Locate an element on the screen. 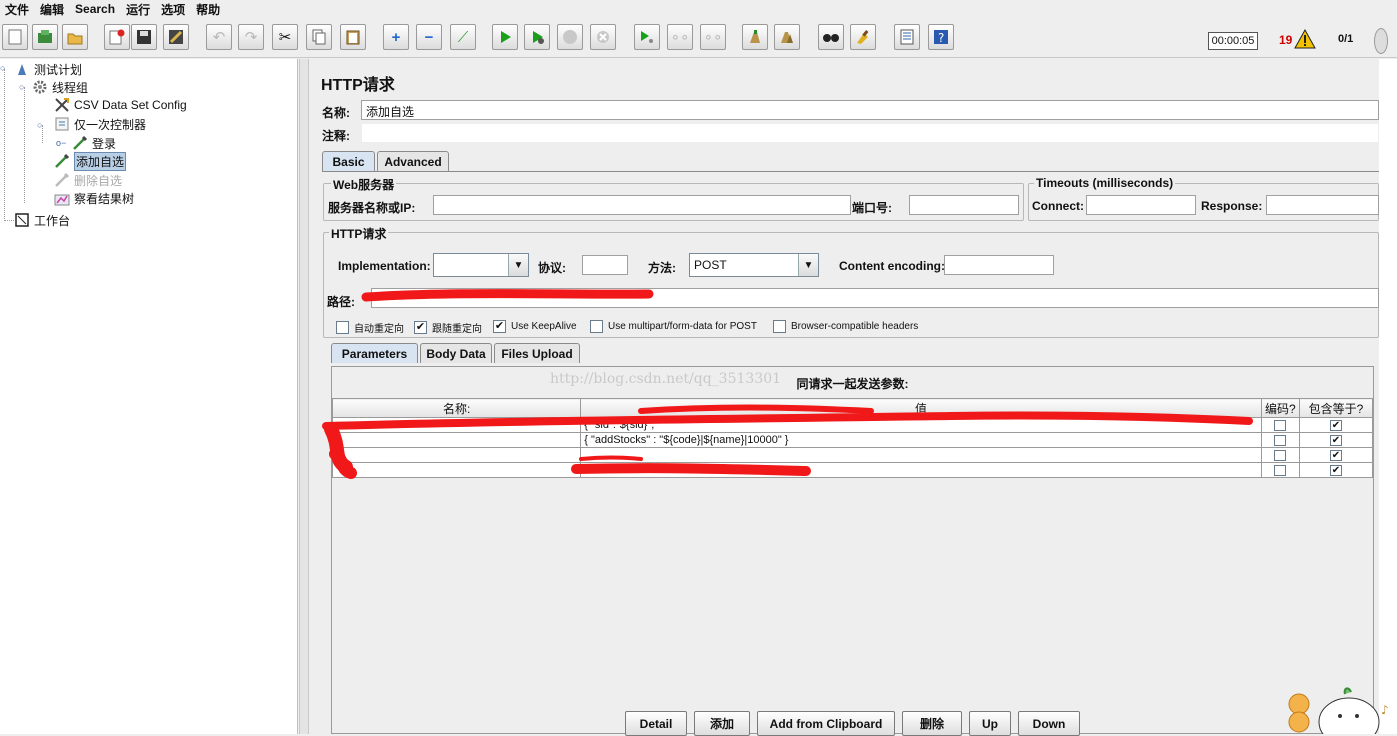 This screenshot has height=736, width=1397. down-button: Down is located at coordinates (1049, 723).